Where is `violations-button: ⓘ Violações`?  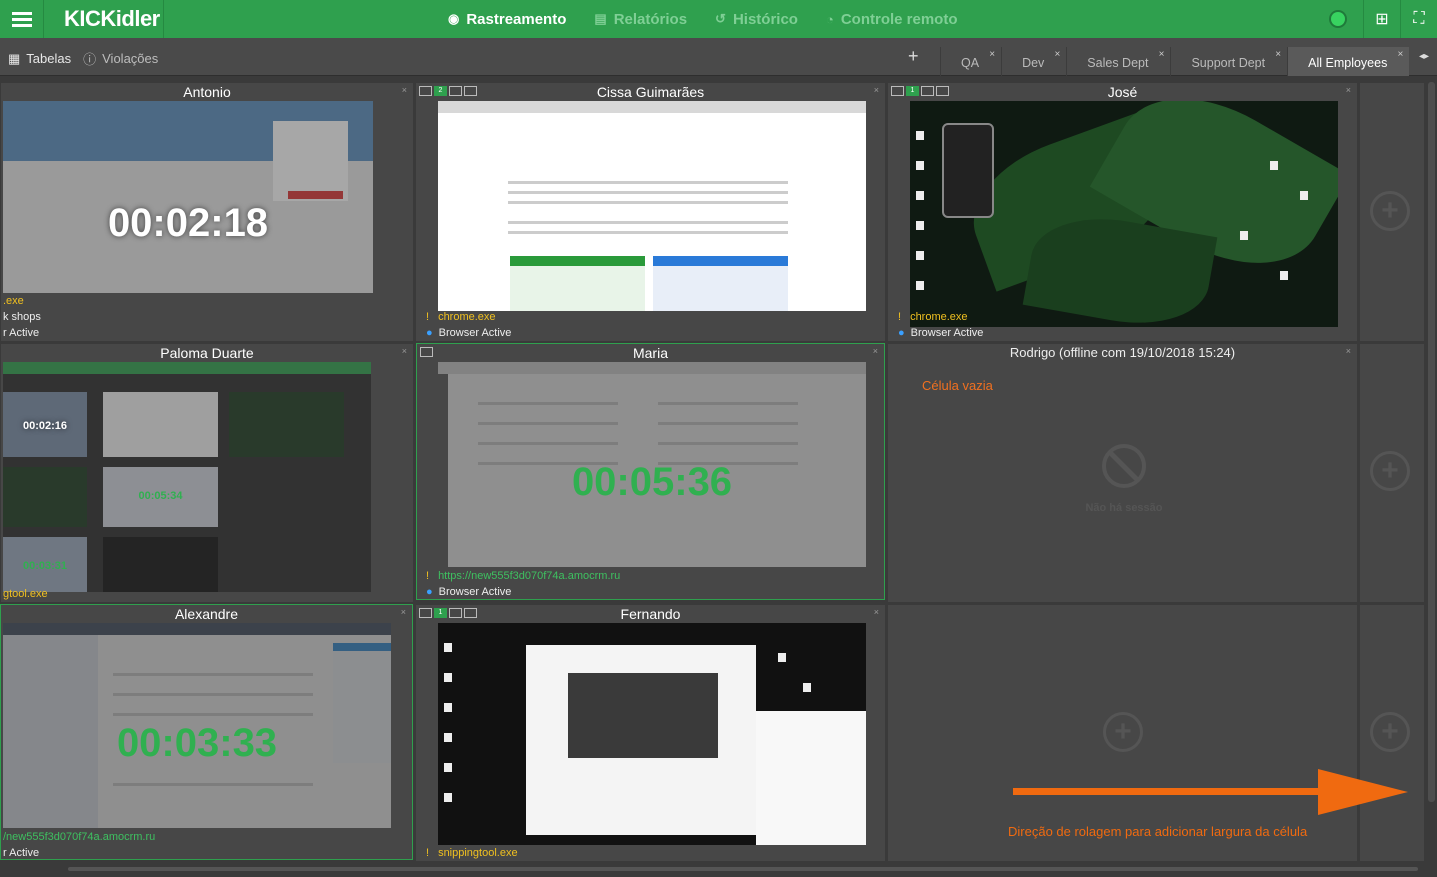 violations-button: ⓘ Violações is located at coordinates (120, 58).